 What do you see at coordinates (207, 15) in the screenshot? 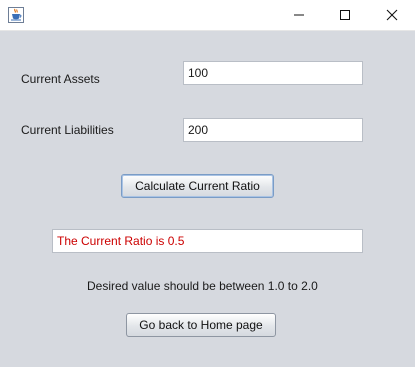
I see `title-bar` at bounding box center [207, 15].